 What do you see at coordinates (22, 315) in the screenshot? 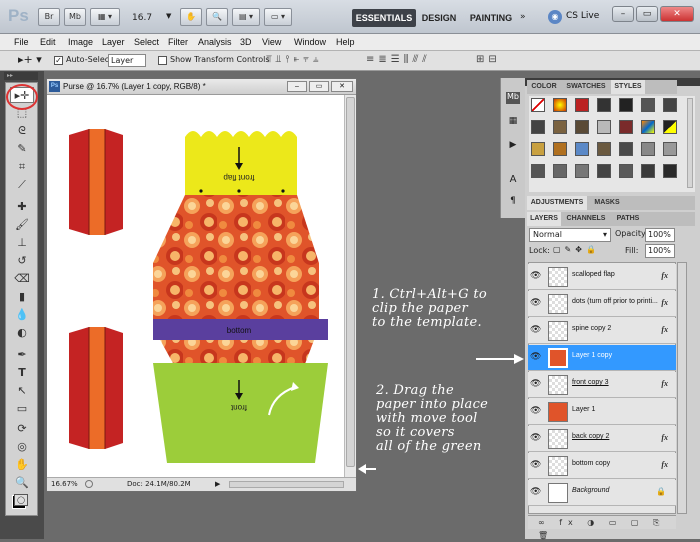
I see `blur-tool-icon: 💧` at bounding box center [22, 315].